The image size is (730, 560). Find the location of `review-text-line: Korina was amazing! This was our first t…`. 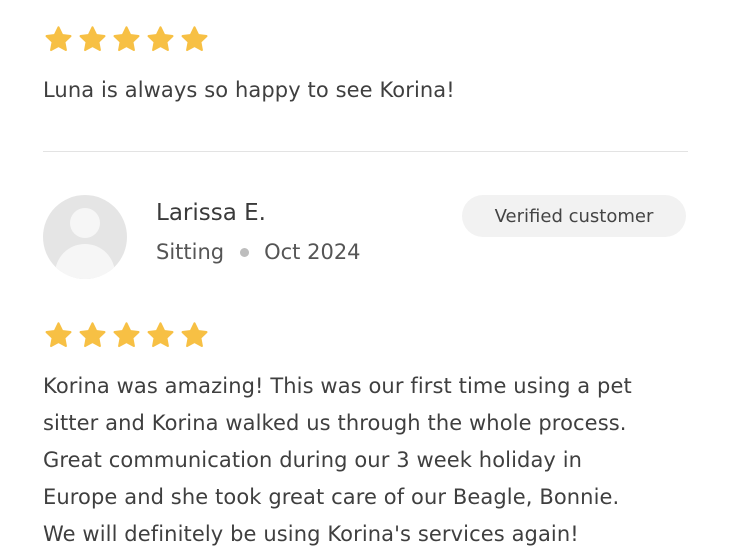

review-text-line: Korina was amazing! This was our first t… is located at coordinates (337, 386).